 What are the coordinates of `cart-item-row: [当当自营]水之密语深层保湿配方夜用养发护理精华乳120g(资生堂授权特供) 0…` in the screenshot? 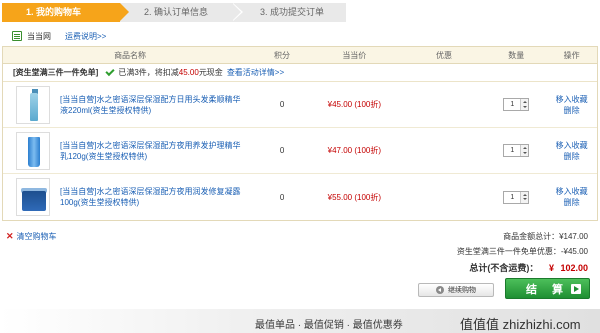 It's located at (300, 151).